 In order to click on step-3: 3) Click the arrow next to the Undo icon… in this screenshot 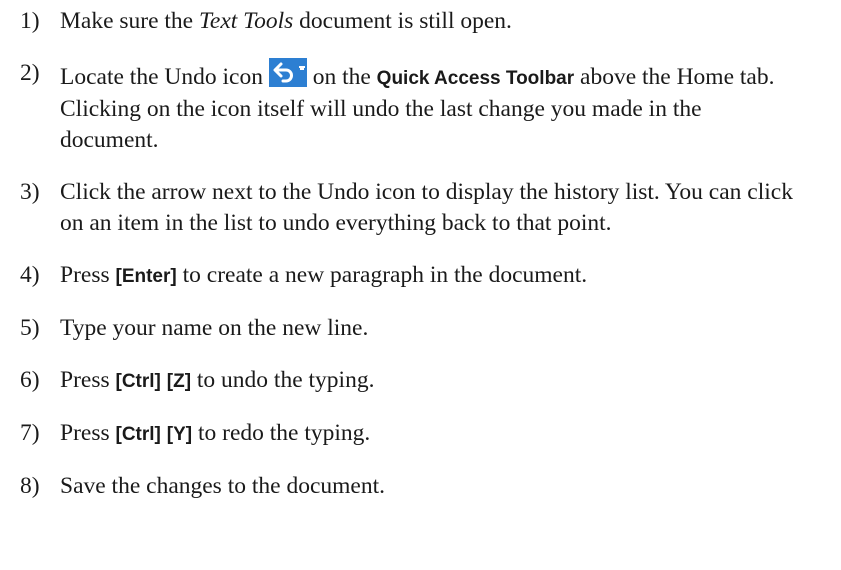, I will do `click(400, 208)`.